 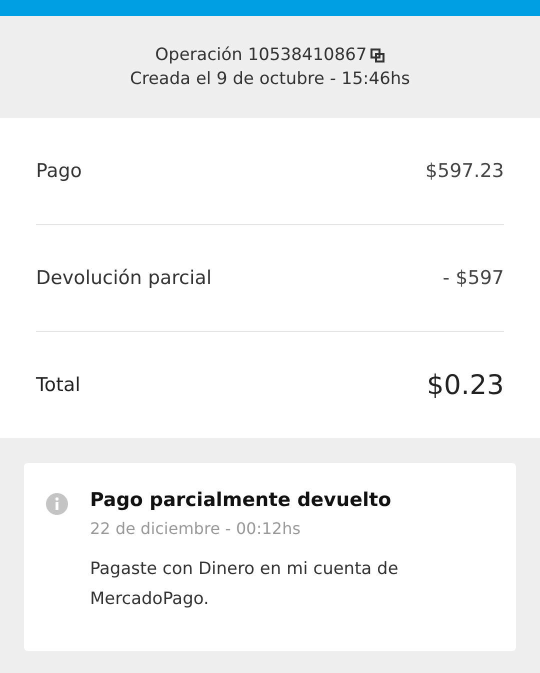 I want to click on row-label: Devolución parcial, so click(x=124, y=278).